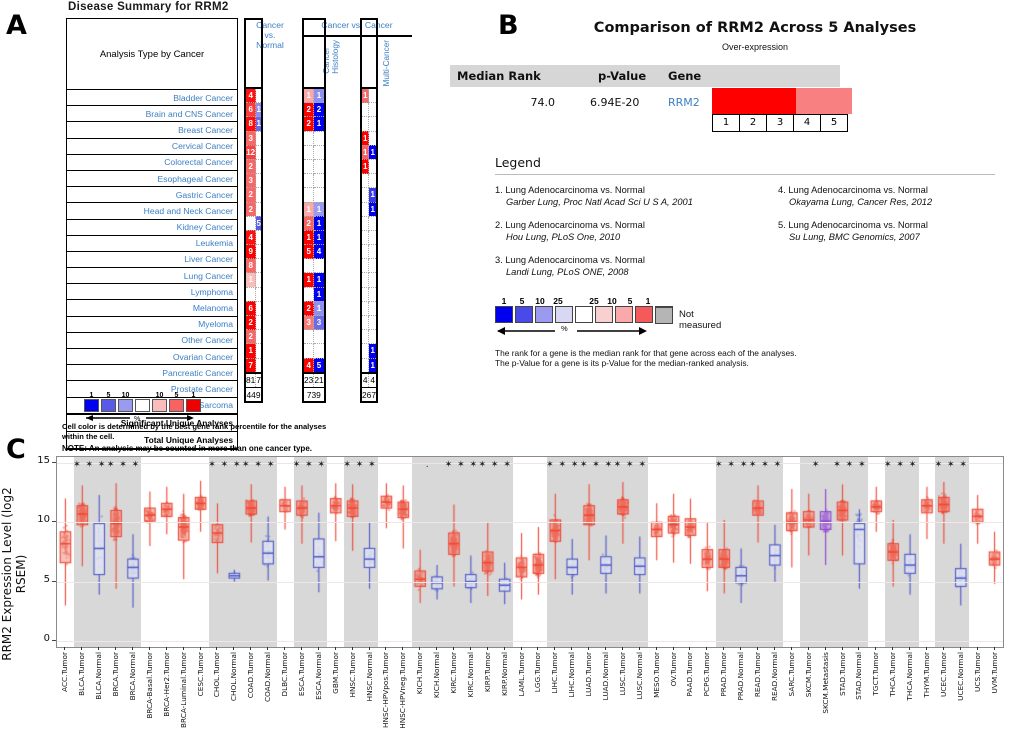 The height and width of the screenshot is (751, 1020). I want to click on x-axis-label: THCA.Normal, so click(909, 676).